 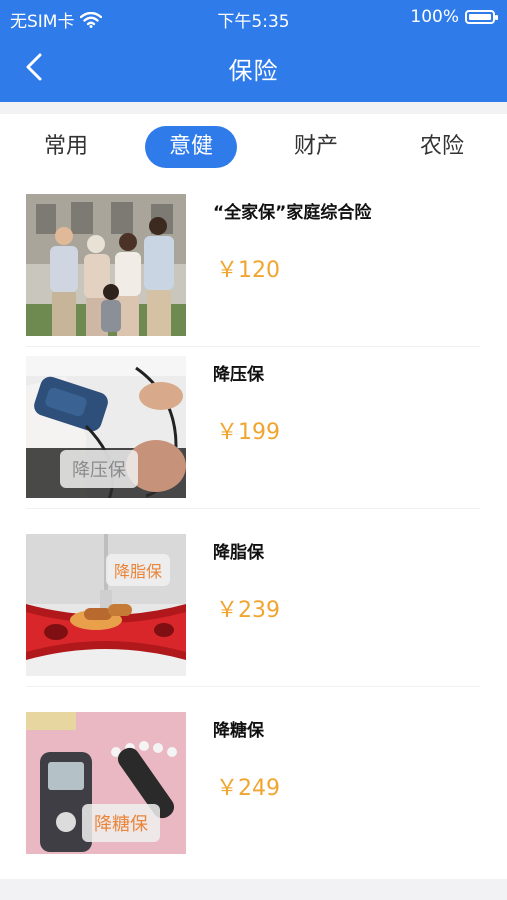 What do you see at coordinates (253, 148) in the screenshot?
I see `category-tabs: 常用 意健 财产 农险` at bounding box center [253, 148].